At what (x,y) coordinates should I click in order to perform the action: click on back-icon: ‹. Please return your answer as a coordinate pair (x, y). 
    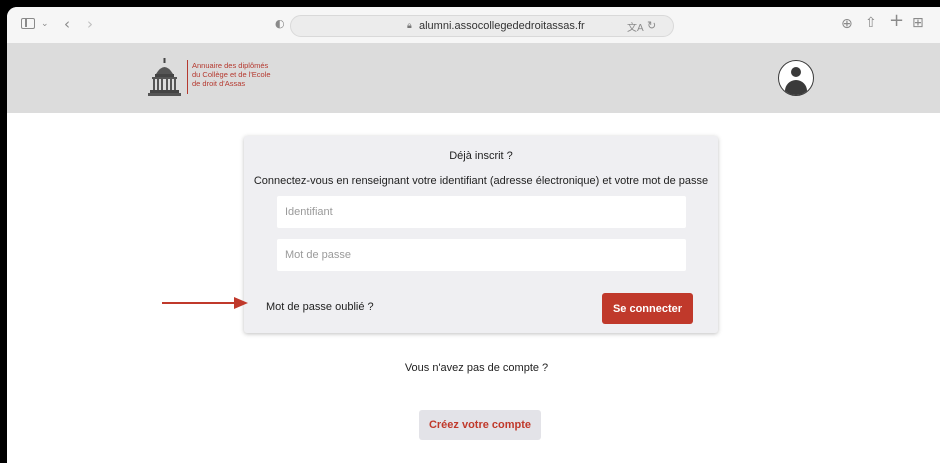
    Looking at the image, I should click on (67, 24).